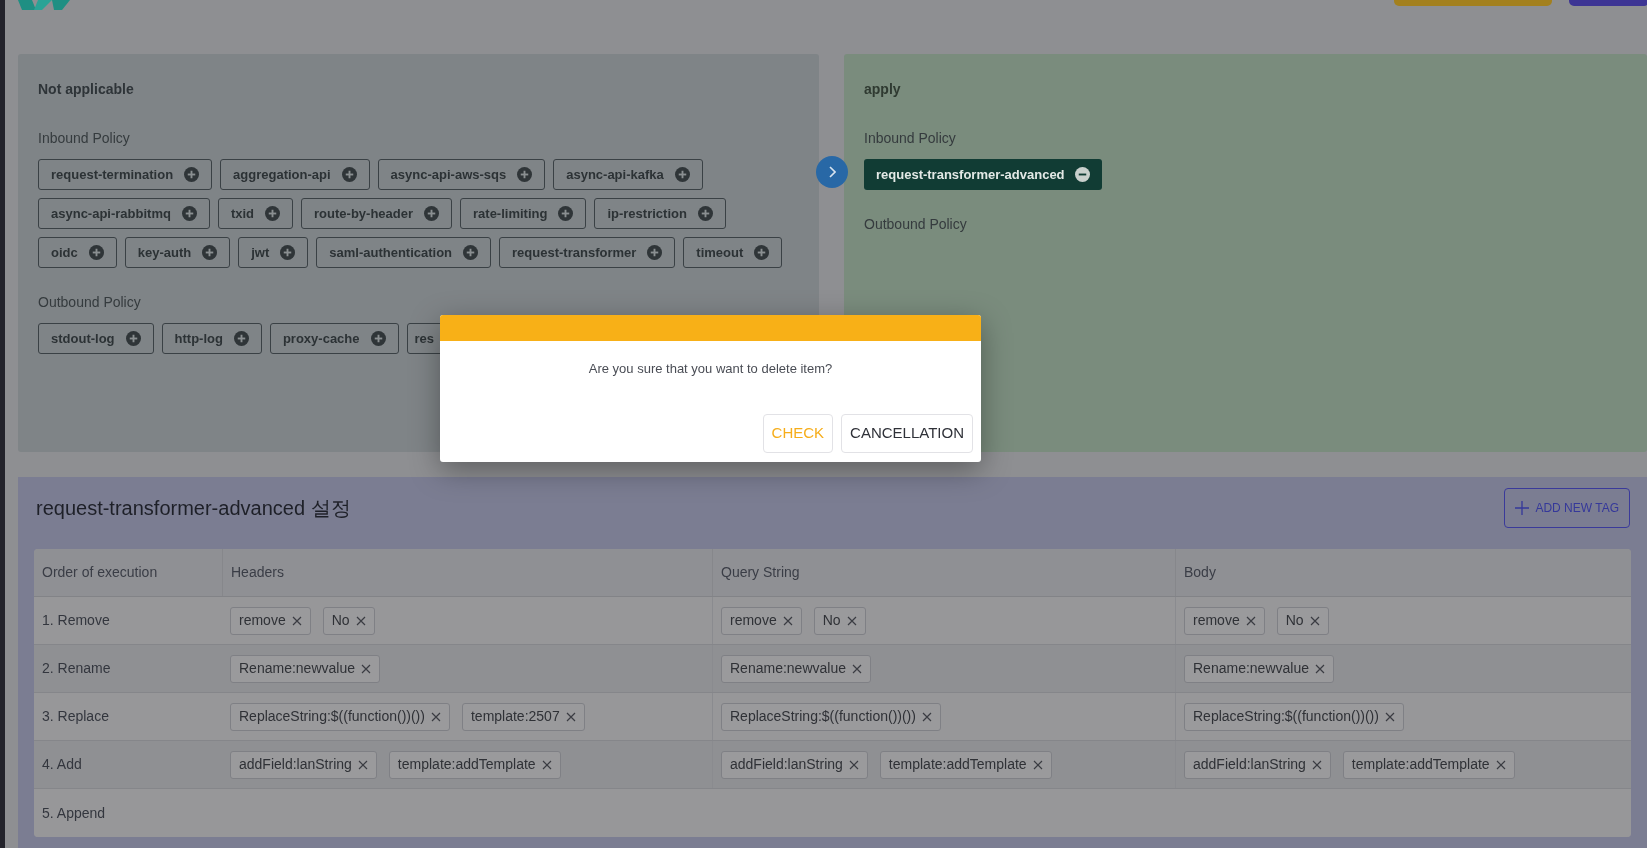 The image size is (1647, 848). I want to click on policy-tag: request-transformer, so click(587, 252).